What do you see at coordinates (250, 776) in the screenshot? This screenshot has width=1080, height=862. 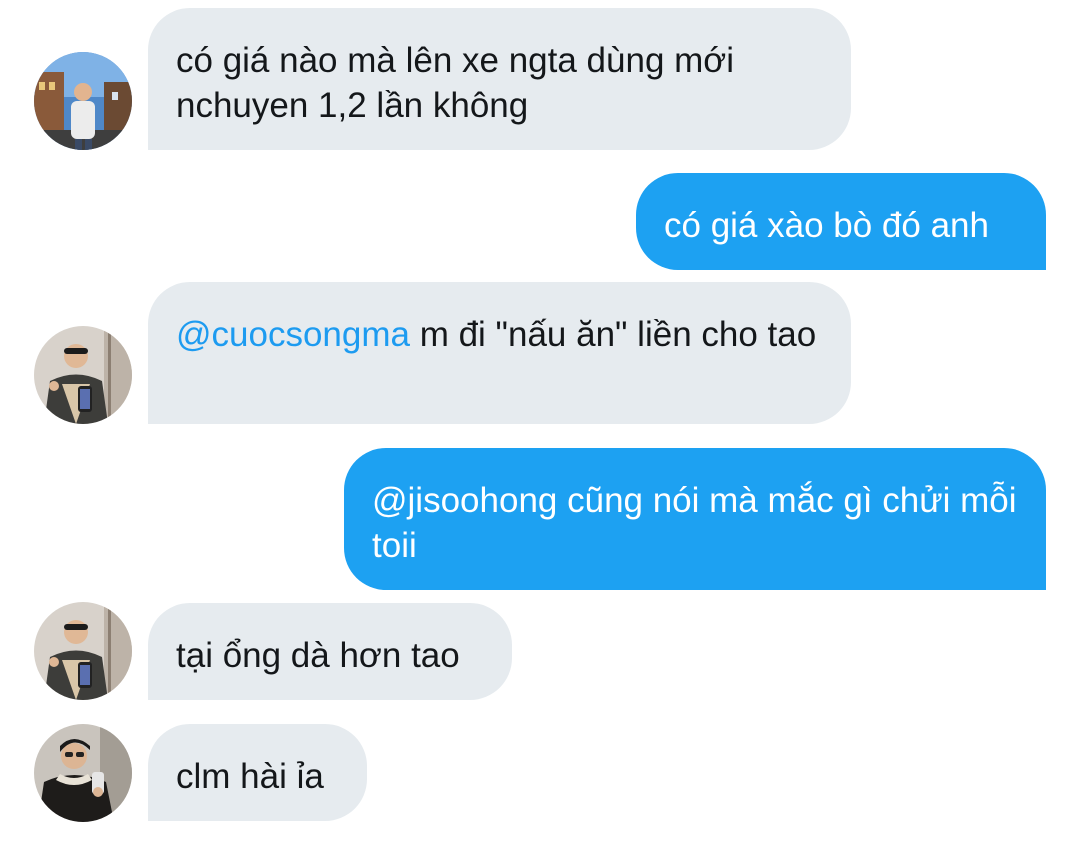 I see `message-text: clm hài ỉa` at bounding box center [250, 776].